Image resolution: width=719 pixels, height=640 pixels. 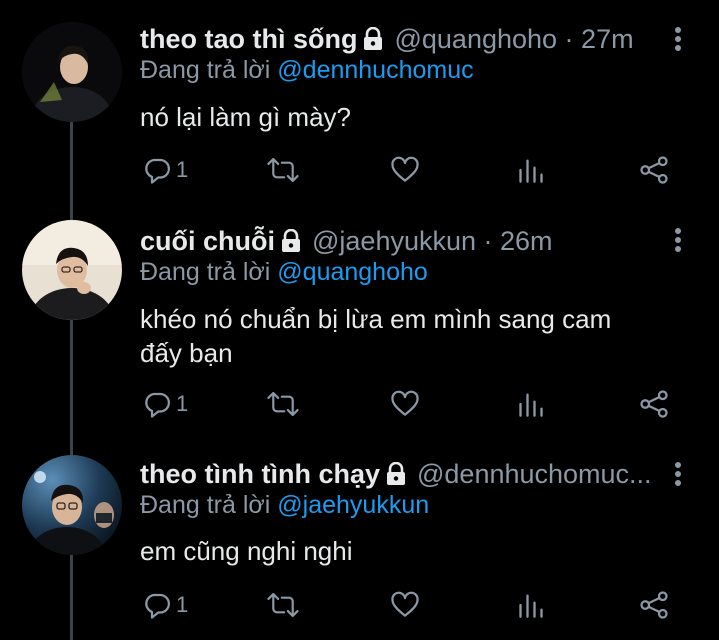 I want to click on username: @quanghoho, so click(x=475, y=39).